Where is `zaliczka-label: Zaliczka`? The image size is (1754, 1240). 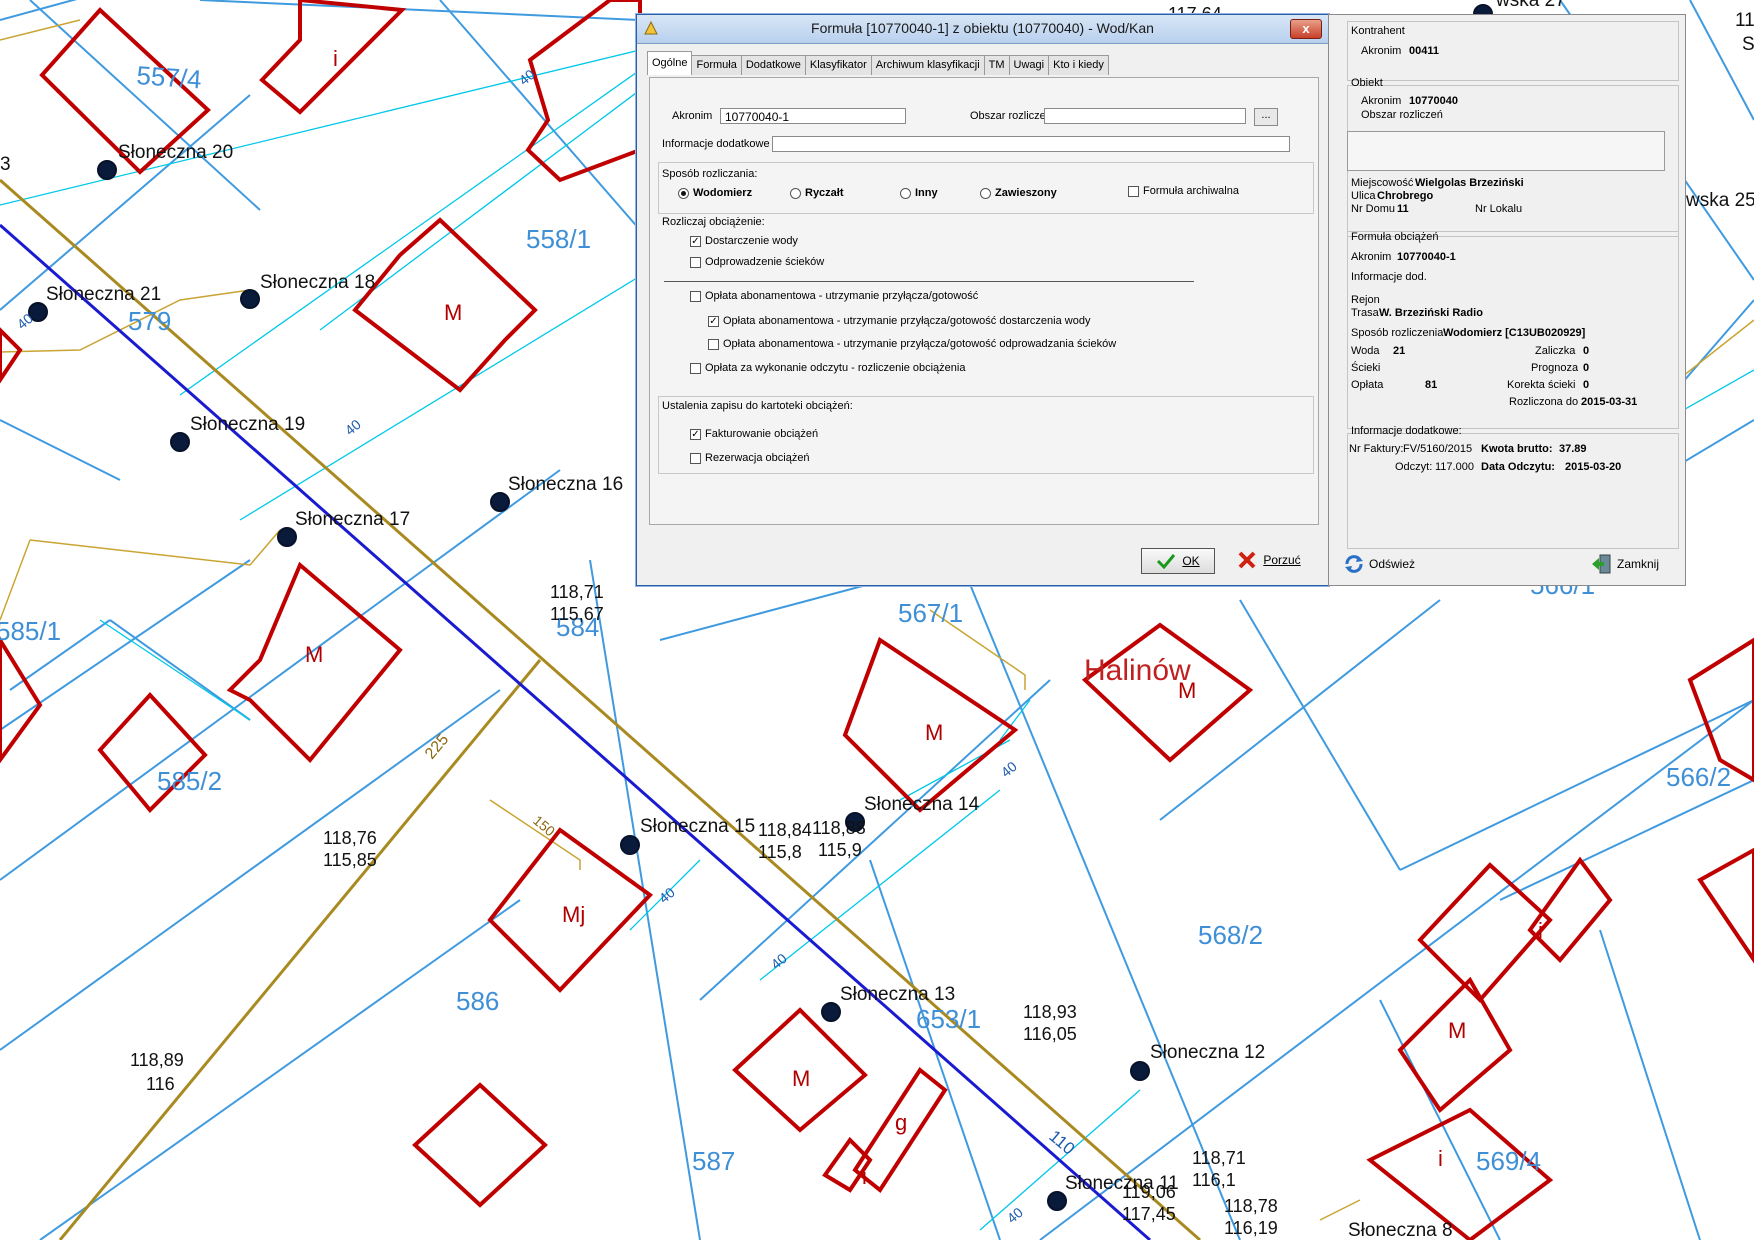
zaliczka-label: Zaliczka is located at coordinates (1555, 351).